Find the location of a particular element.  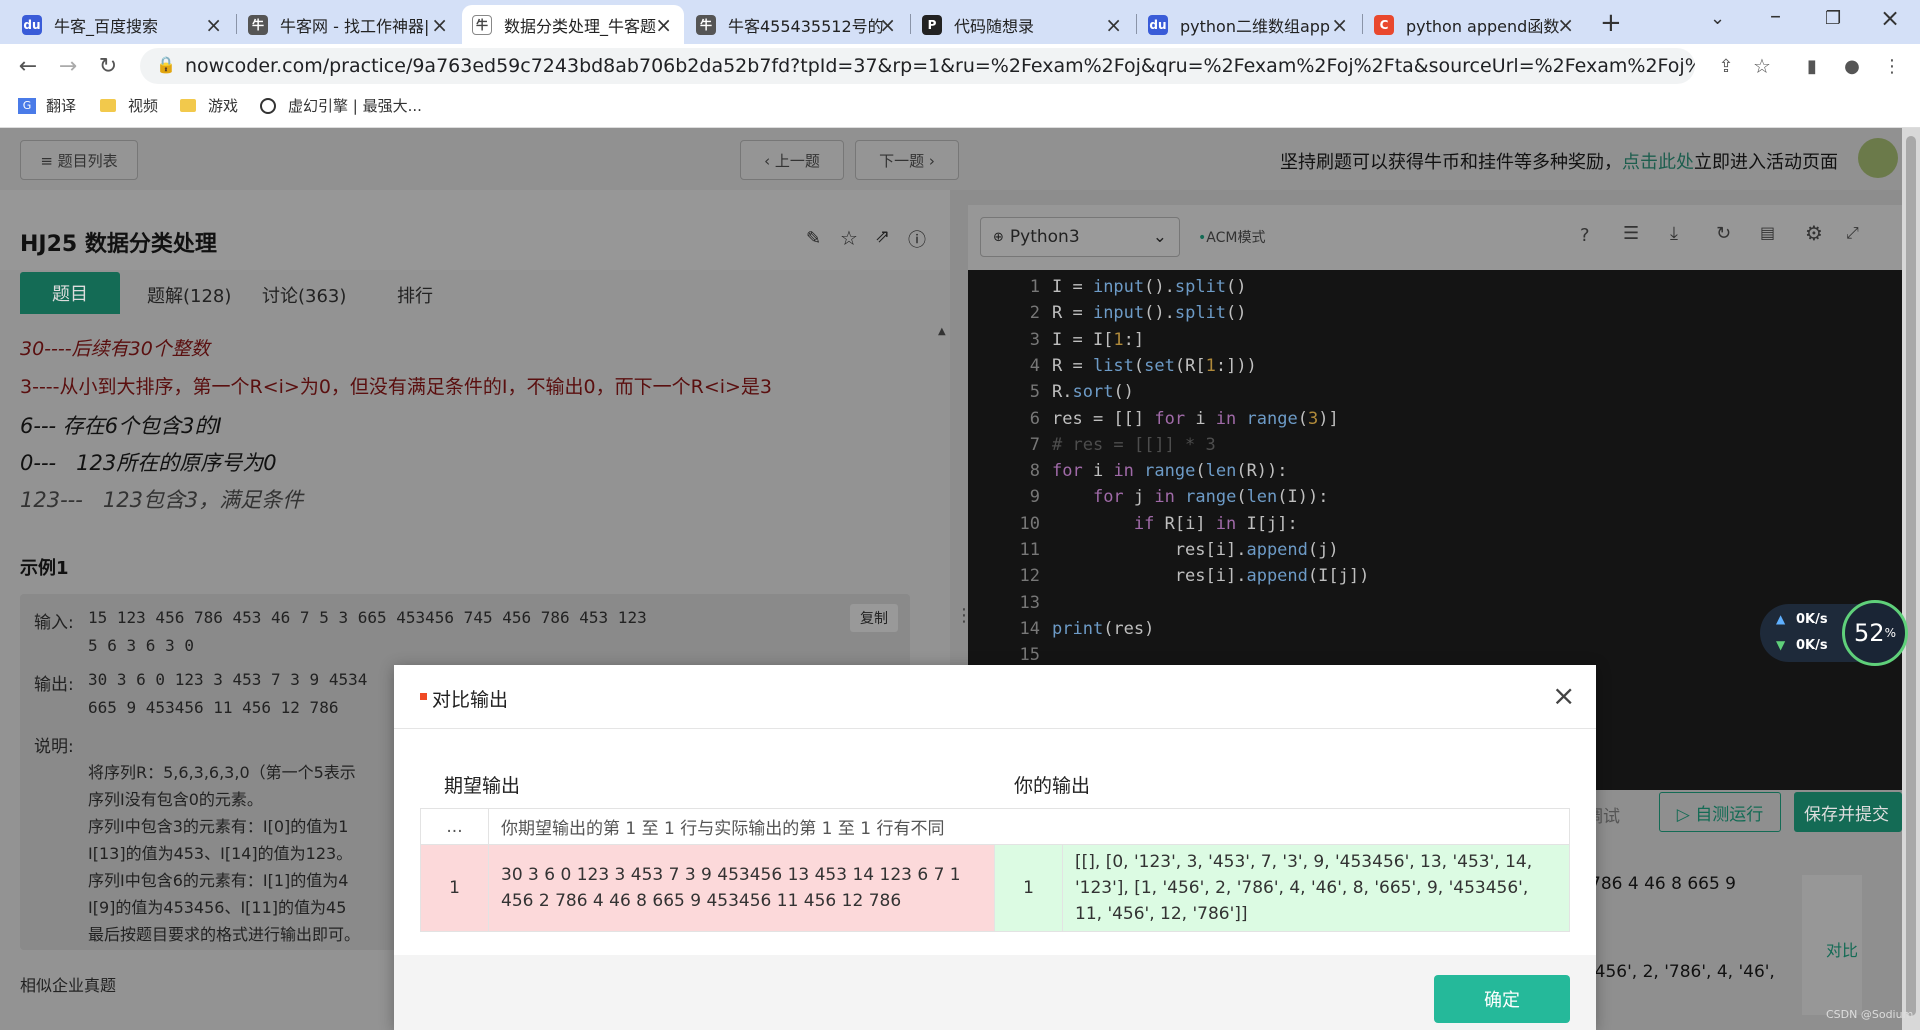

code-line: 9 for j in range(len(I)): is located at coordinates (1148, 497).